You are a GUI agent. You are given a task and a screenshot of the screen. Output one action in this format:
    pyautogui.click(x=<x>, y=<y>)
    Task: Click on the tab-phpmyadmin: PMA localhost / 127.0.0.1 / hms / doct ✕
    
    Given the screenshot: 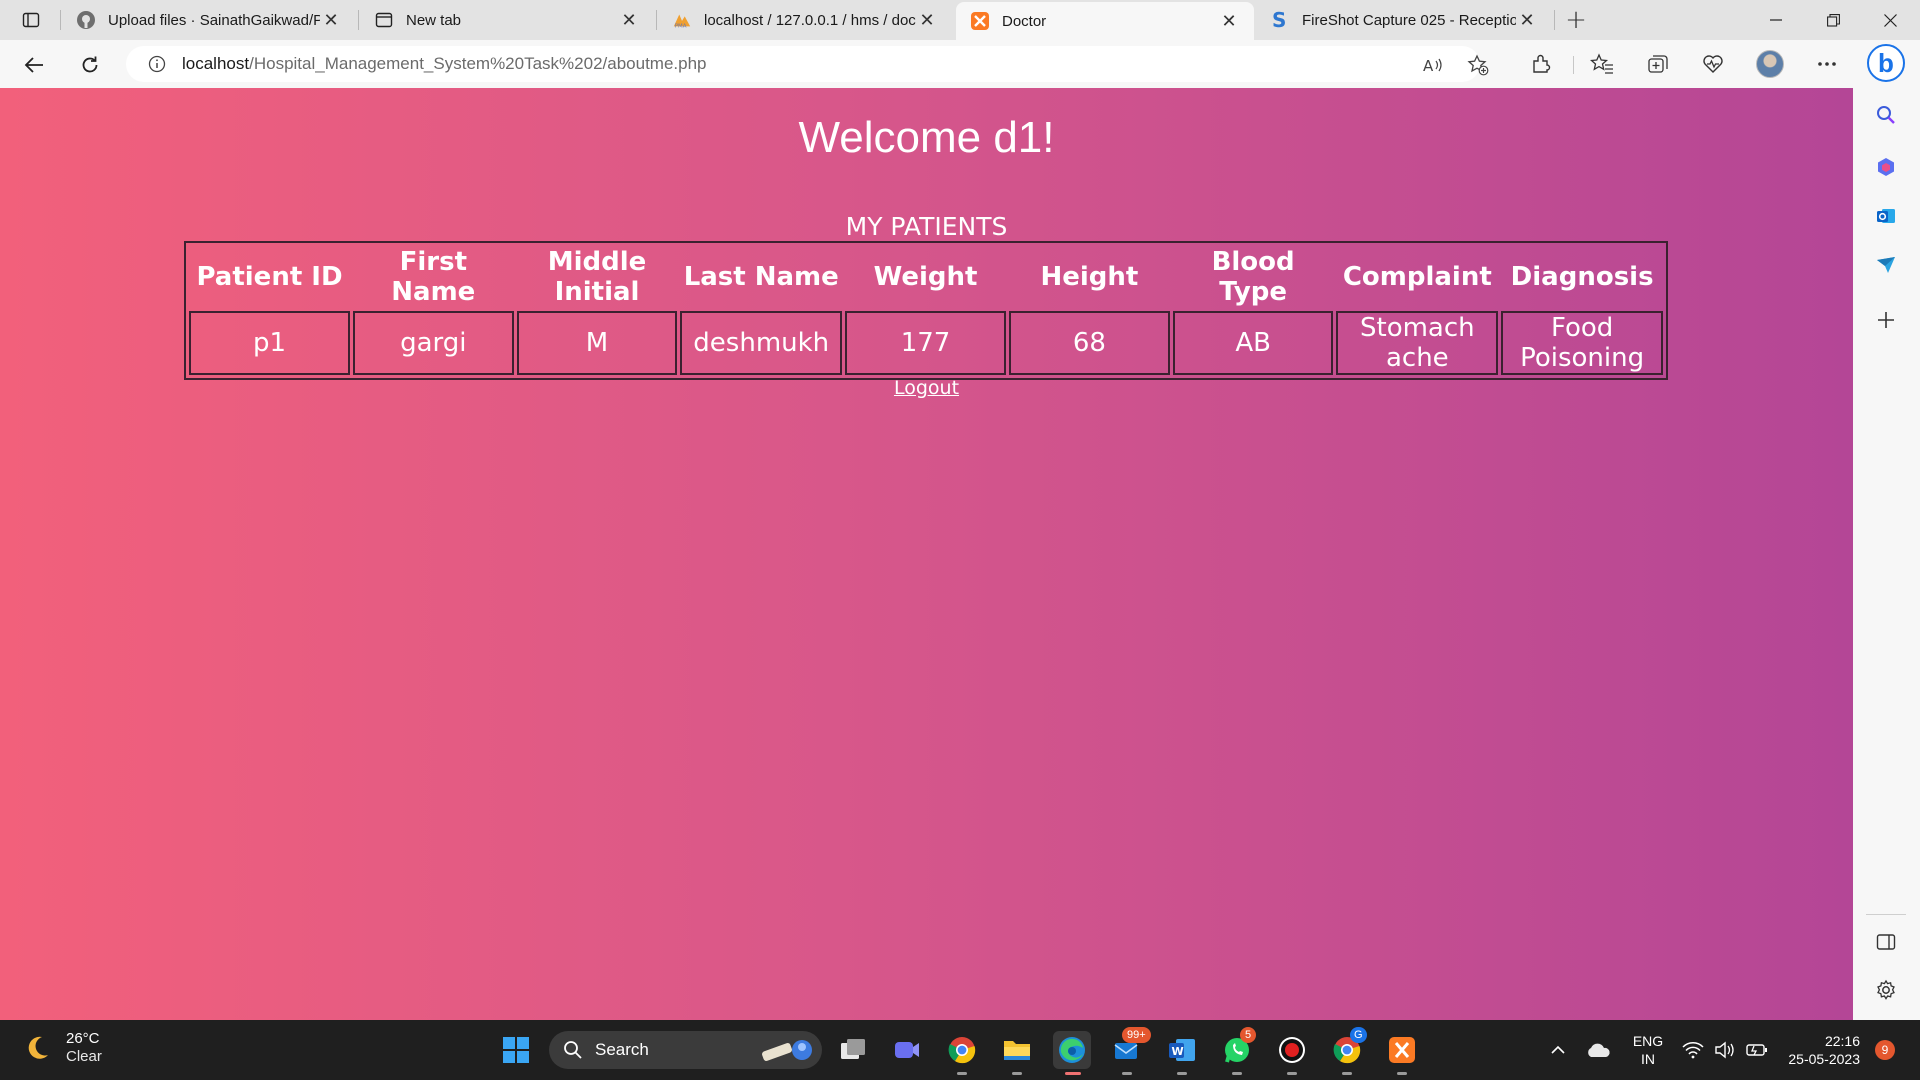 What is the action you would take?
    pyautogui.click(x=805, y=20)
    